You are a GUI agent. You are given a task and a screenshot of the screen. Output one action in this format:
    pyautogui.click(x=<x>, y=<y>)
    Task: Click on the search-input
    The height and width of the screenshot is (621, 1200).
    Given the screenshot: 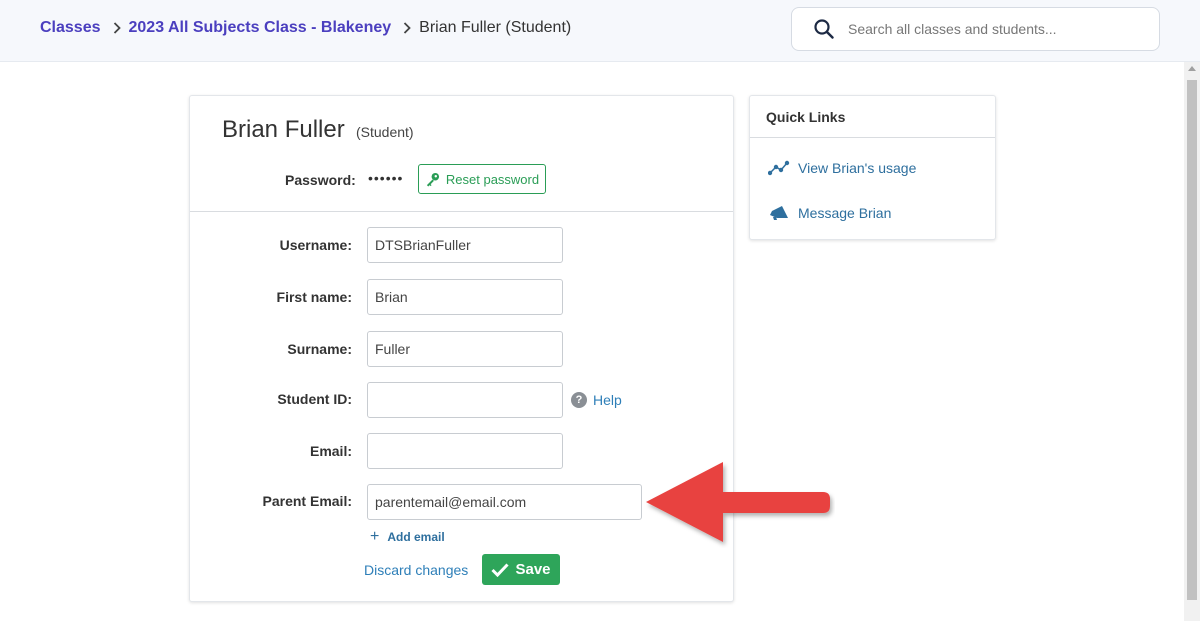 What is the action you would take?
    pyautogui.click(x=998, y=29)
    